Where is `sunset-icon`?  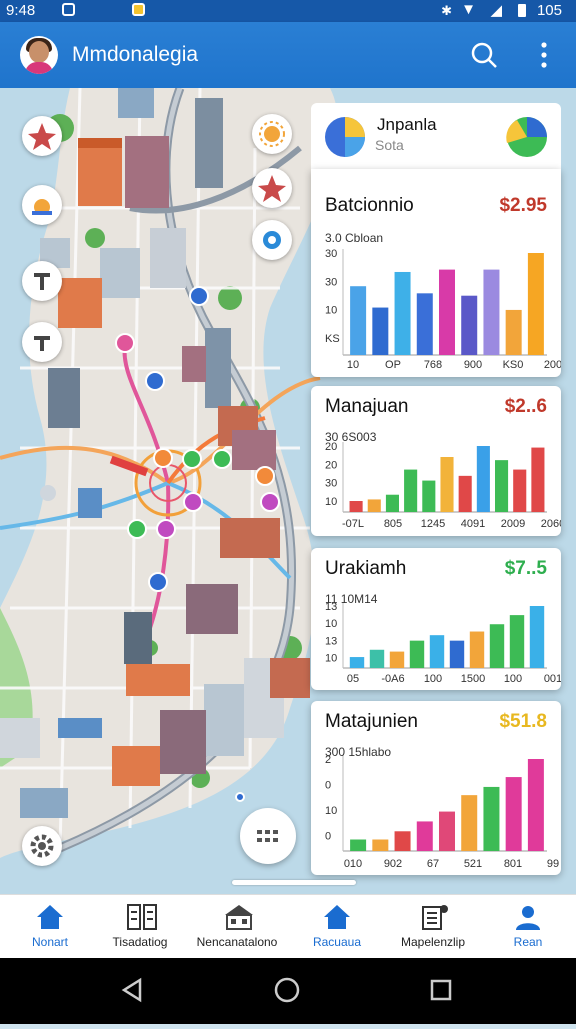 sunset-icon is located at coordinates (42, 207).